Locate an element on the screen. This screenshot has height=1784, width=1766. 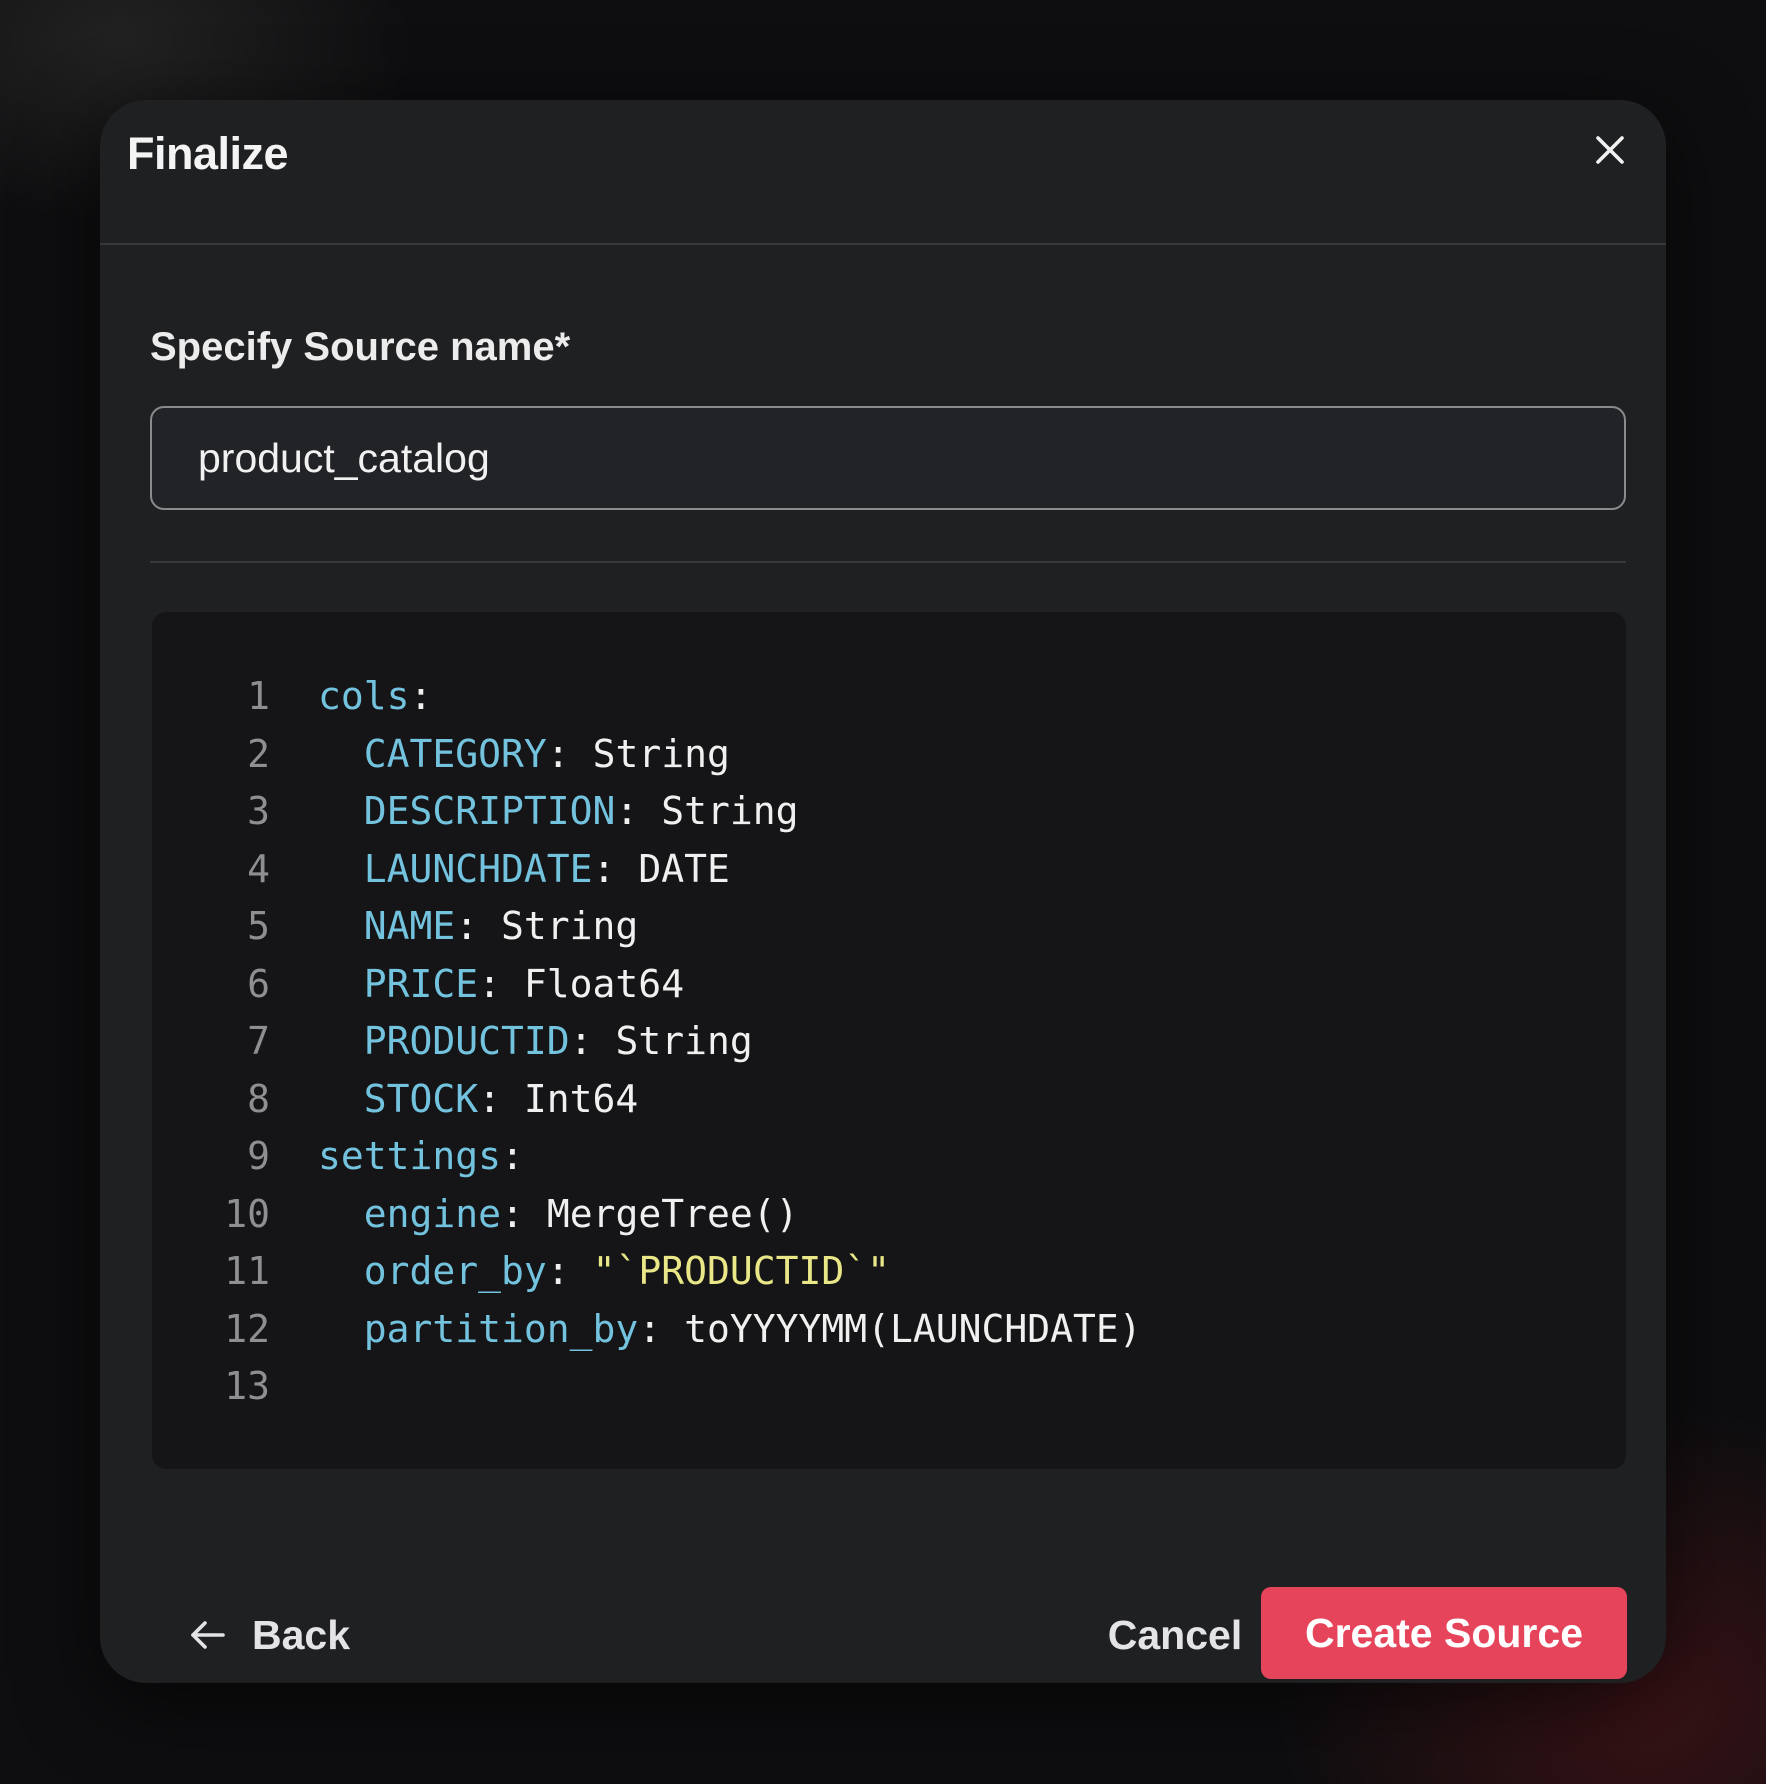
yaml-value: toYYYYMM(LAUNCHDATE) is located at coordinates (913, 1328).